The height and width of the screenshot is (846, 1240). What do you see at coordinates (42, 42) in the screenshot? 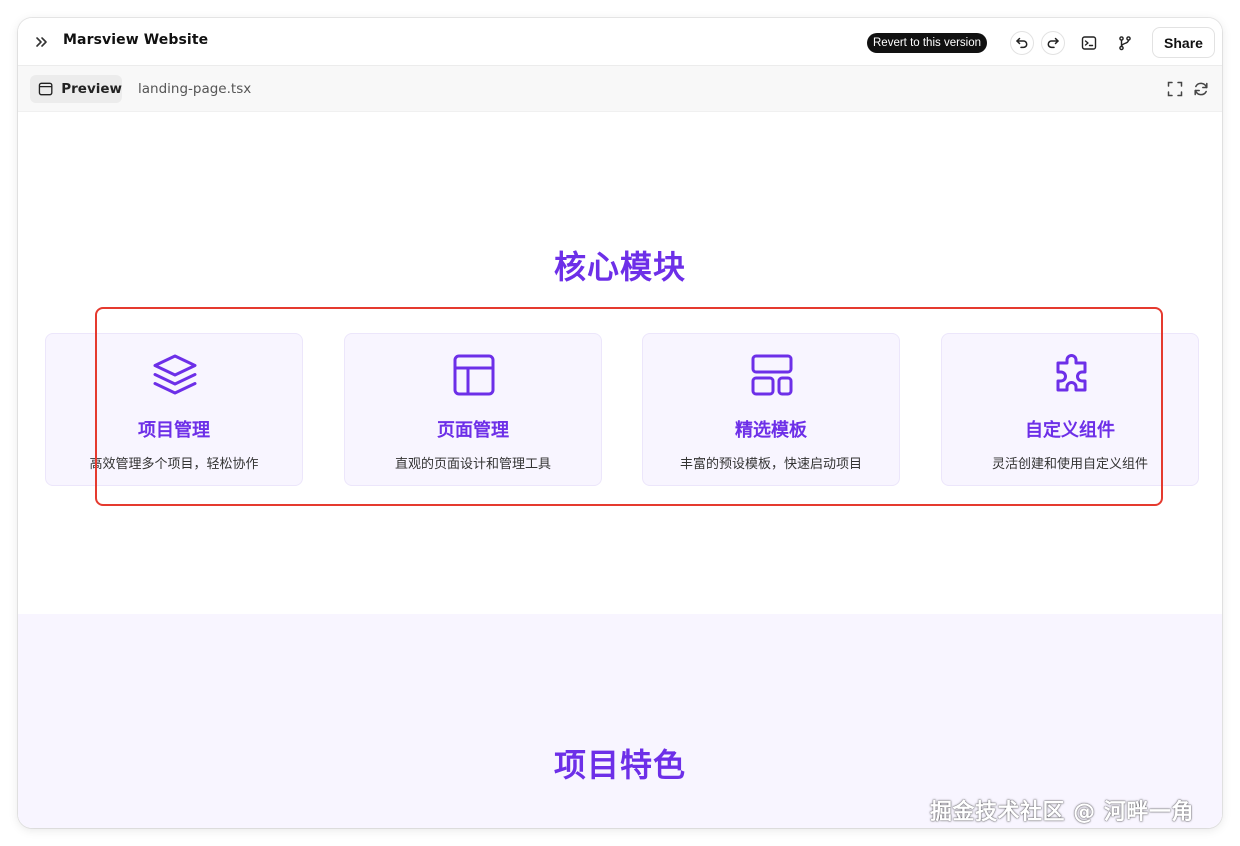
I see `expand-sidebar-icon` at bounding box center [42, 42].